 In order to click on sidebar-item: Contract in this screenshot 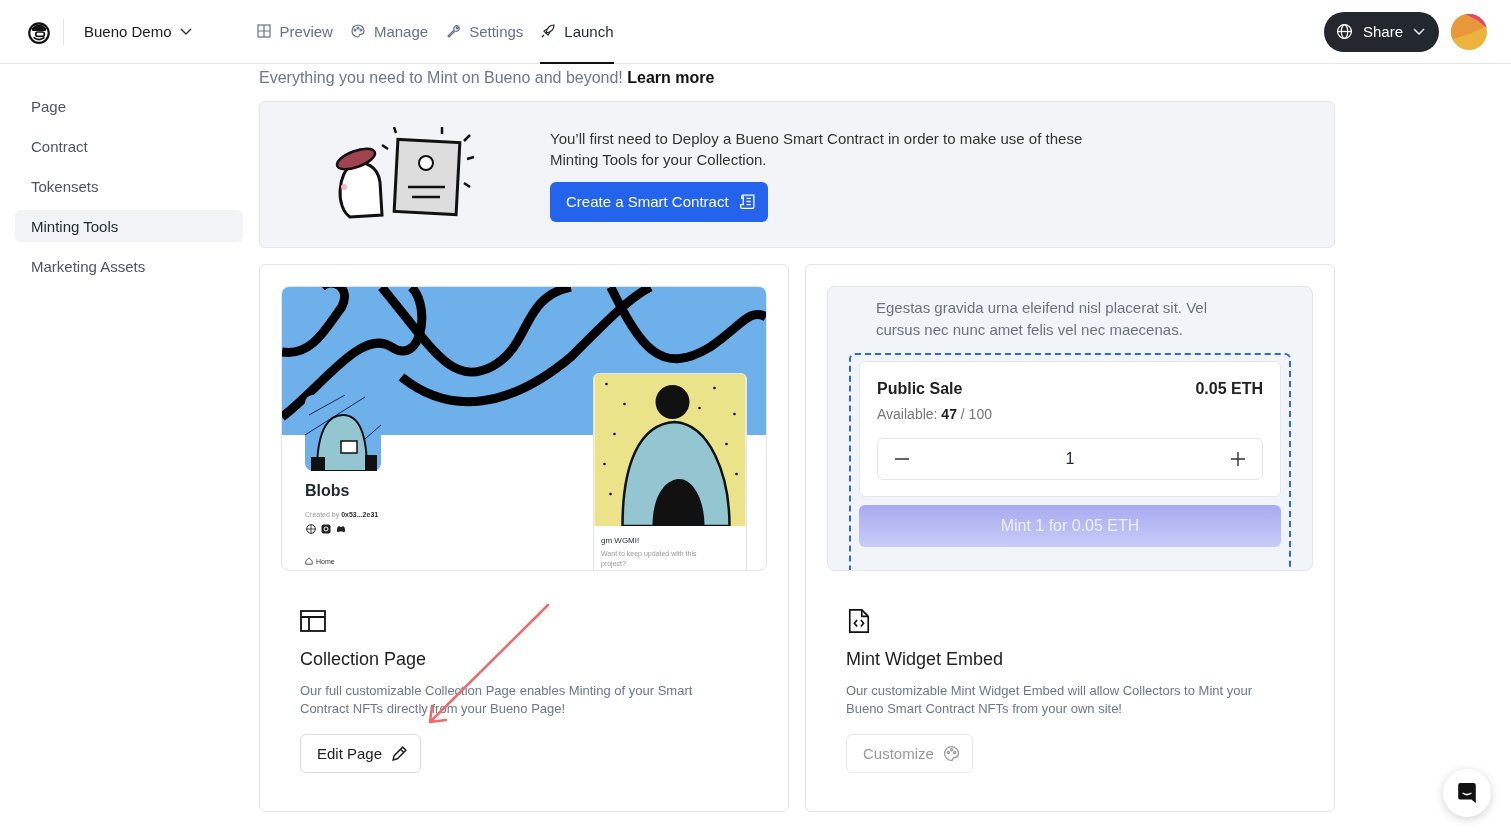, I will do `click(129, 146)`.